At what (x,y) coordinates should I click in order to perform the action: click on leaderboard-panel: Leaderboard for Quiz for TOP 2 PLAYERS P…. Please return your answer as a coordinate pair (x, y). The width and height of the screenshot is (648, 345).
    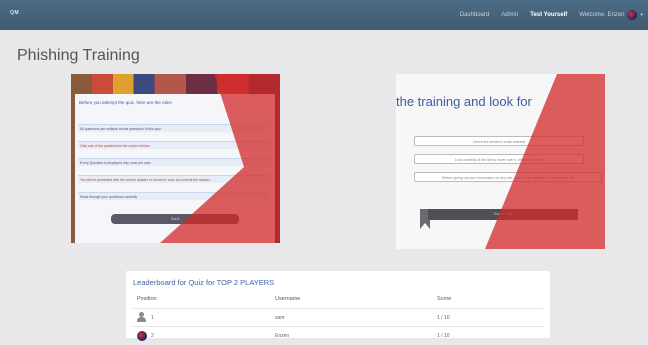
    Looking at the image, I should click on (338, 306).